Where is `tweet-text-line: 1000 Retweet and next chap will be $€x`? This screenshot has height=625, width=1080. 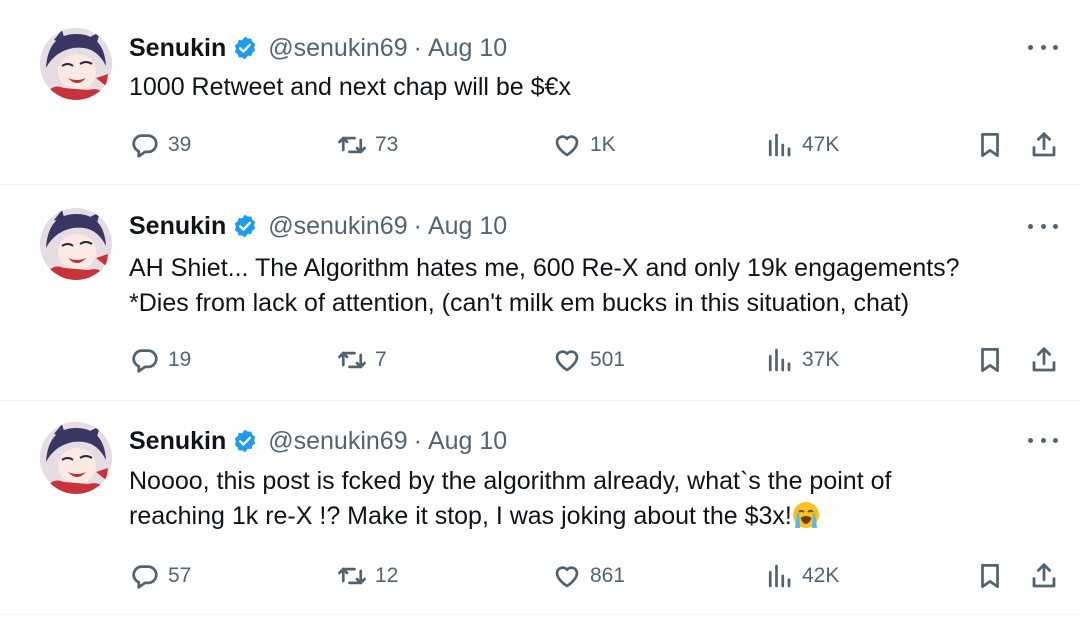
tweet-text-line: 1000 Retweet and next chap will be $€x is located at coordinates (350, 87).